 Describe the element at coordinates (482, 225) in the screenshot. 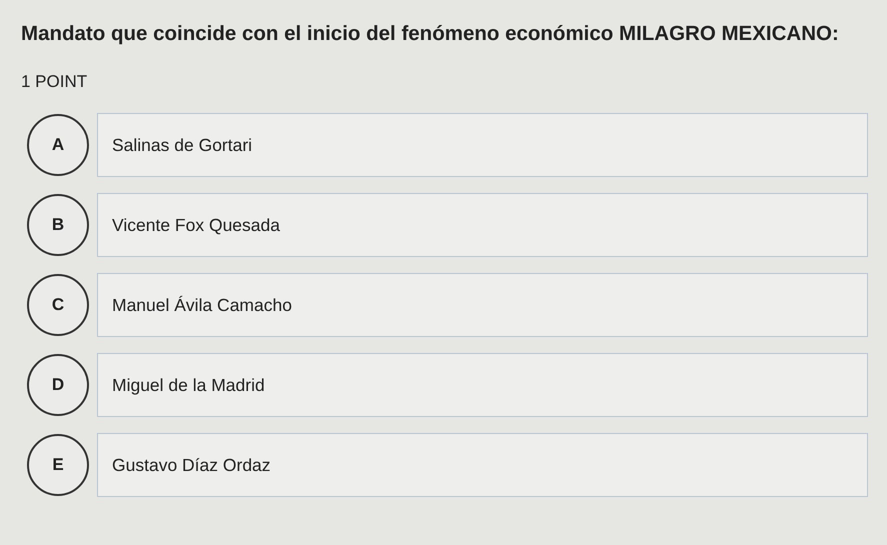

I see `answer-option: Vicente Fox Quesada` at that location.